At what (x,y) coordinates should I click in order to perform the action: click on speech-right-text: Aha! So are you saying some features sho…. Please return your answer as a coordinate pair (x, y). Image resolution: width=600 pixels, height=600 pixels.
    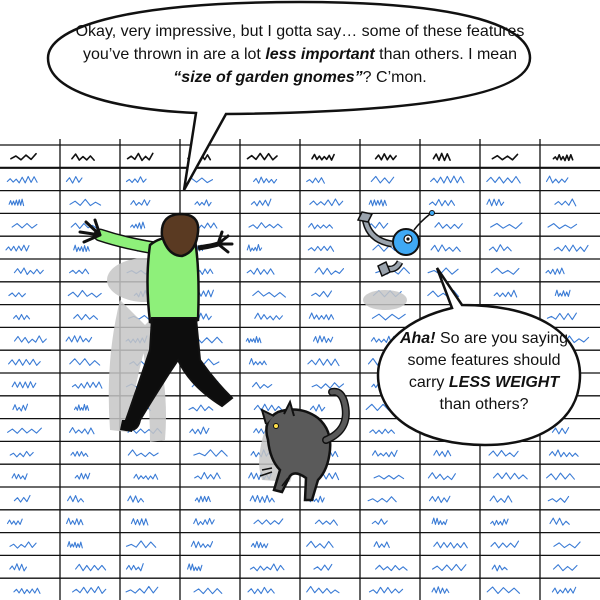
    Looking at the image, I should click on (484, 372).